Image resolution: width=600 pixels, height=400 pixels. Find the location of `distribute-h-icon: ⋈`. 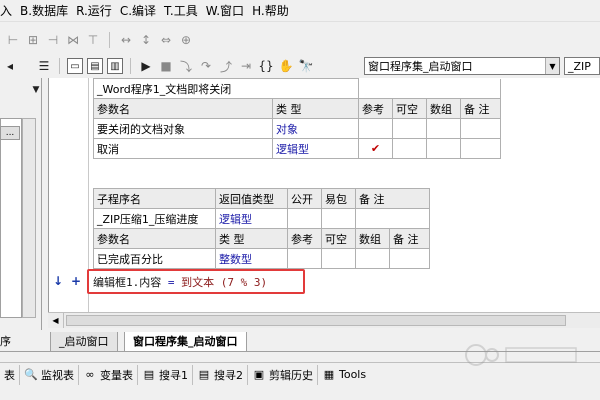

distribute-h-icon: ⋈ is located at coordinates (73, 40).